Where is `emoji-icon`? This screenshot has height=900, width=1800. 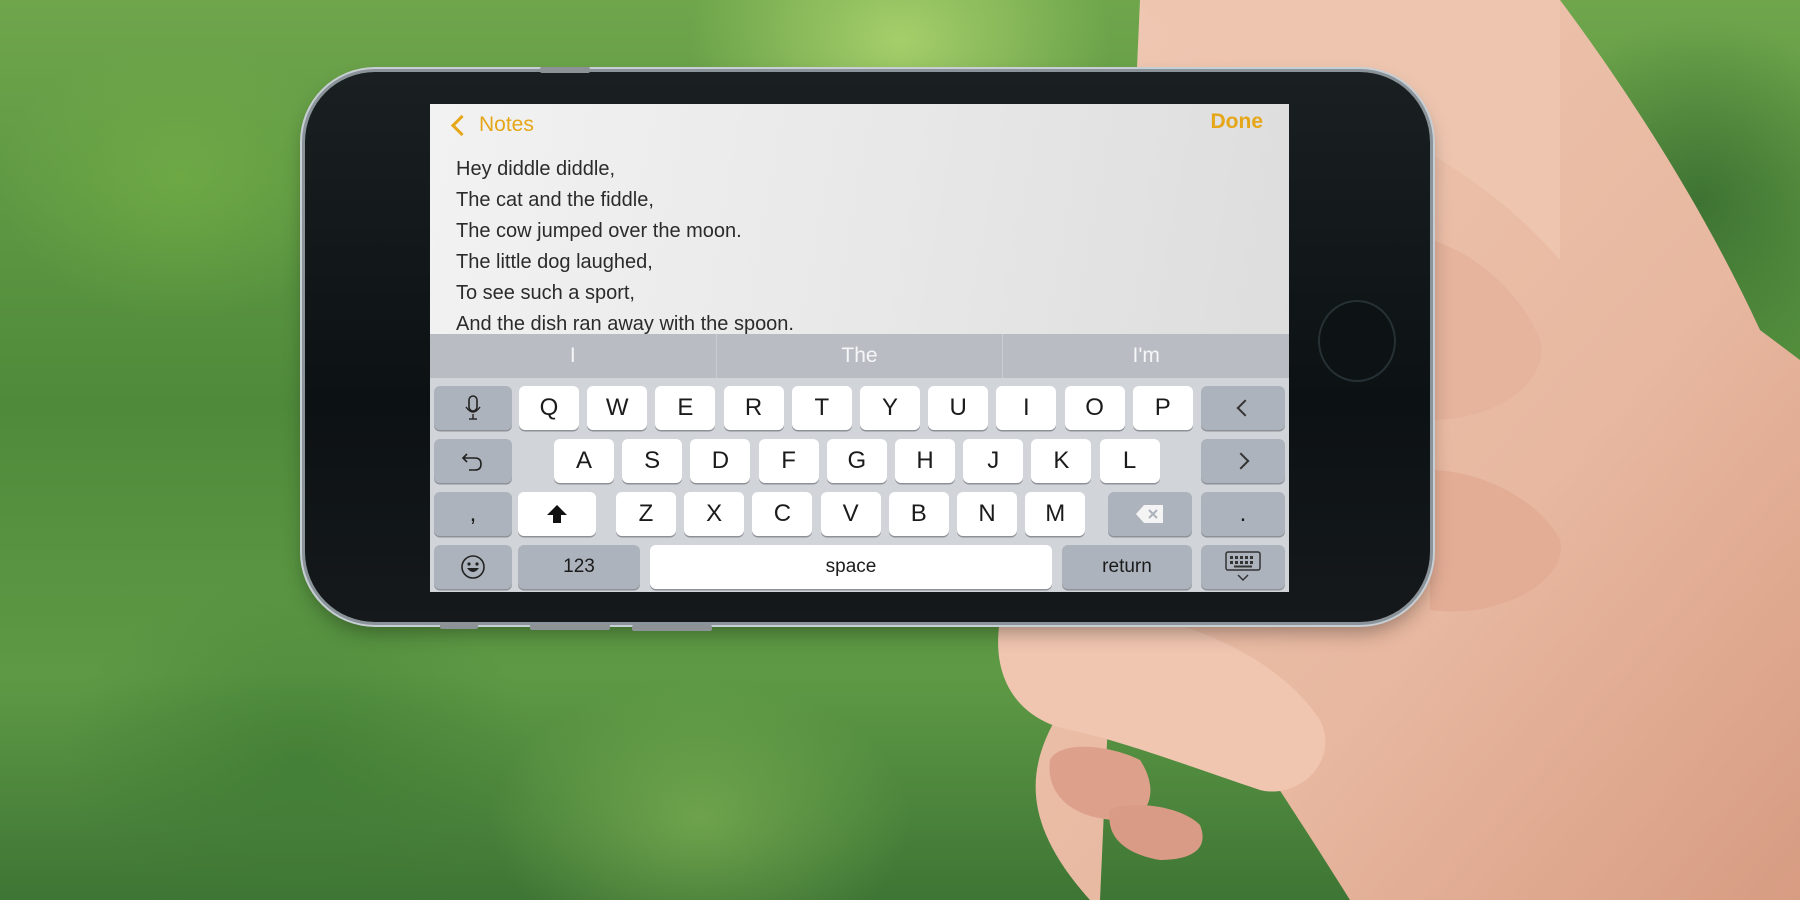 emoji-icon is located at coordinates (473, 567).